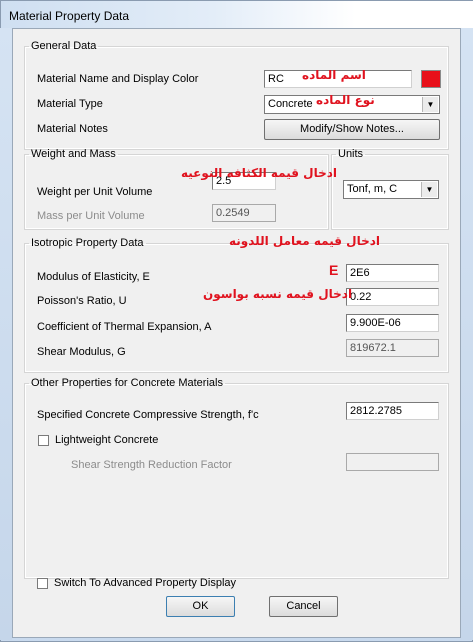 The height and width of the screenshot is (642, 473). I want to click on thermal-expansion-label: Coefficient of Thermal Expansion, A, so click(124, 327).